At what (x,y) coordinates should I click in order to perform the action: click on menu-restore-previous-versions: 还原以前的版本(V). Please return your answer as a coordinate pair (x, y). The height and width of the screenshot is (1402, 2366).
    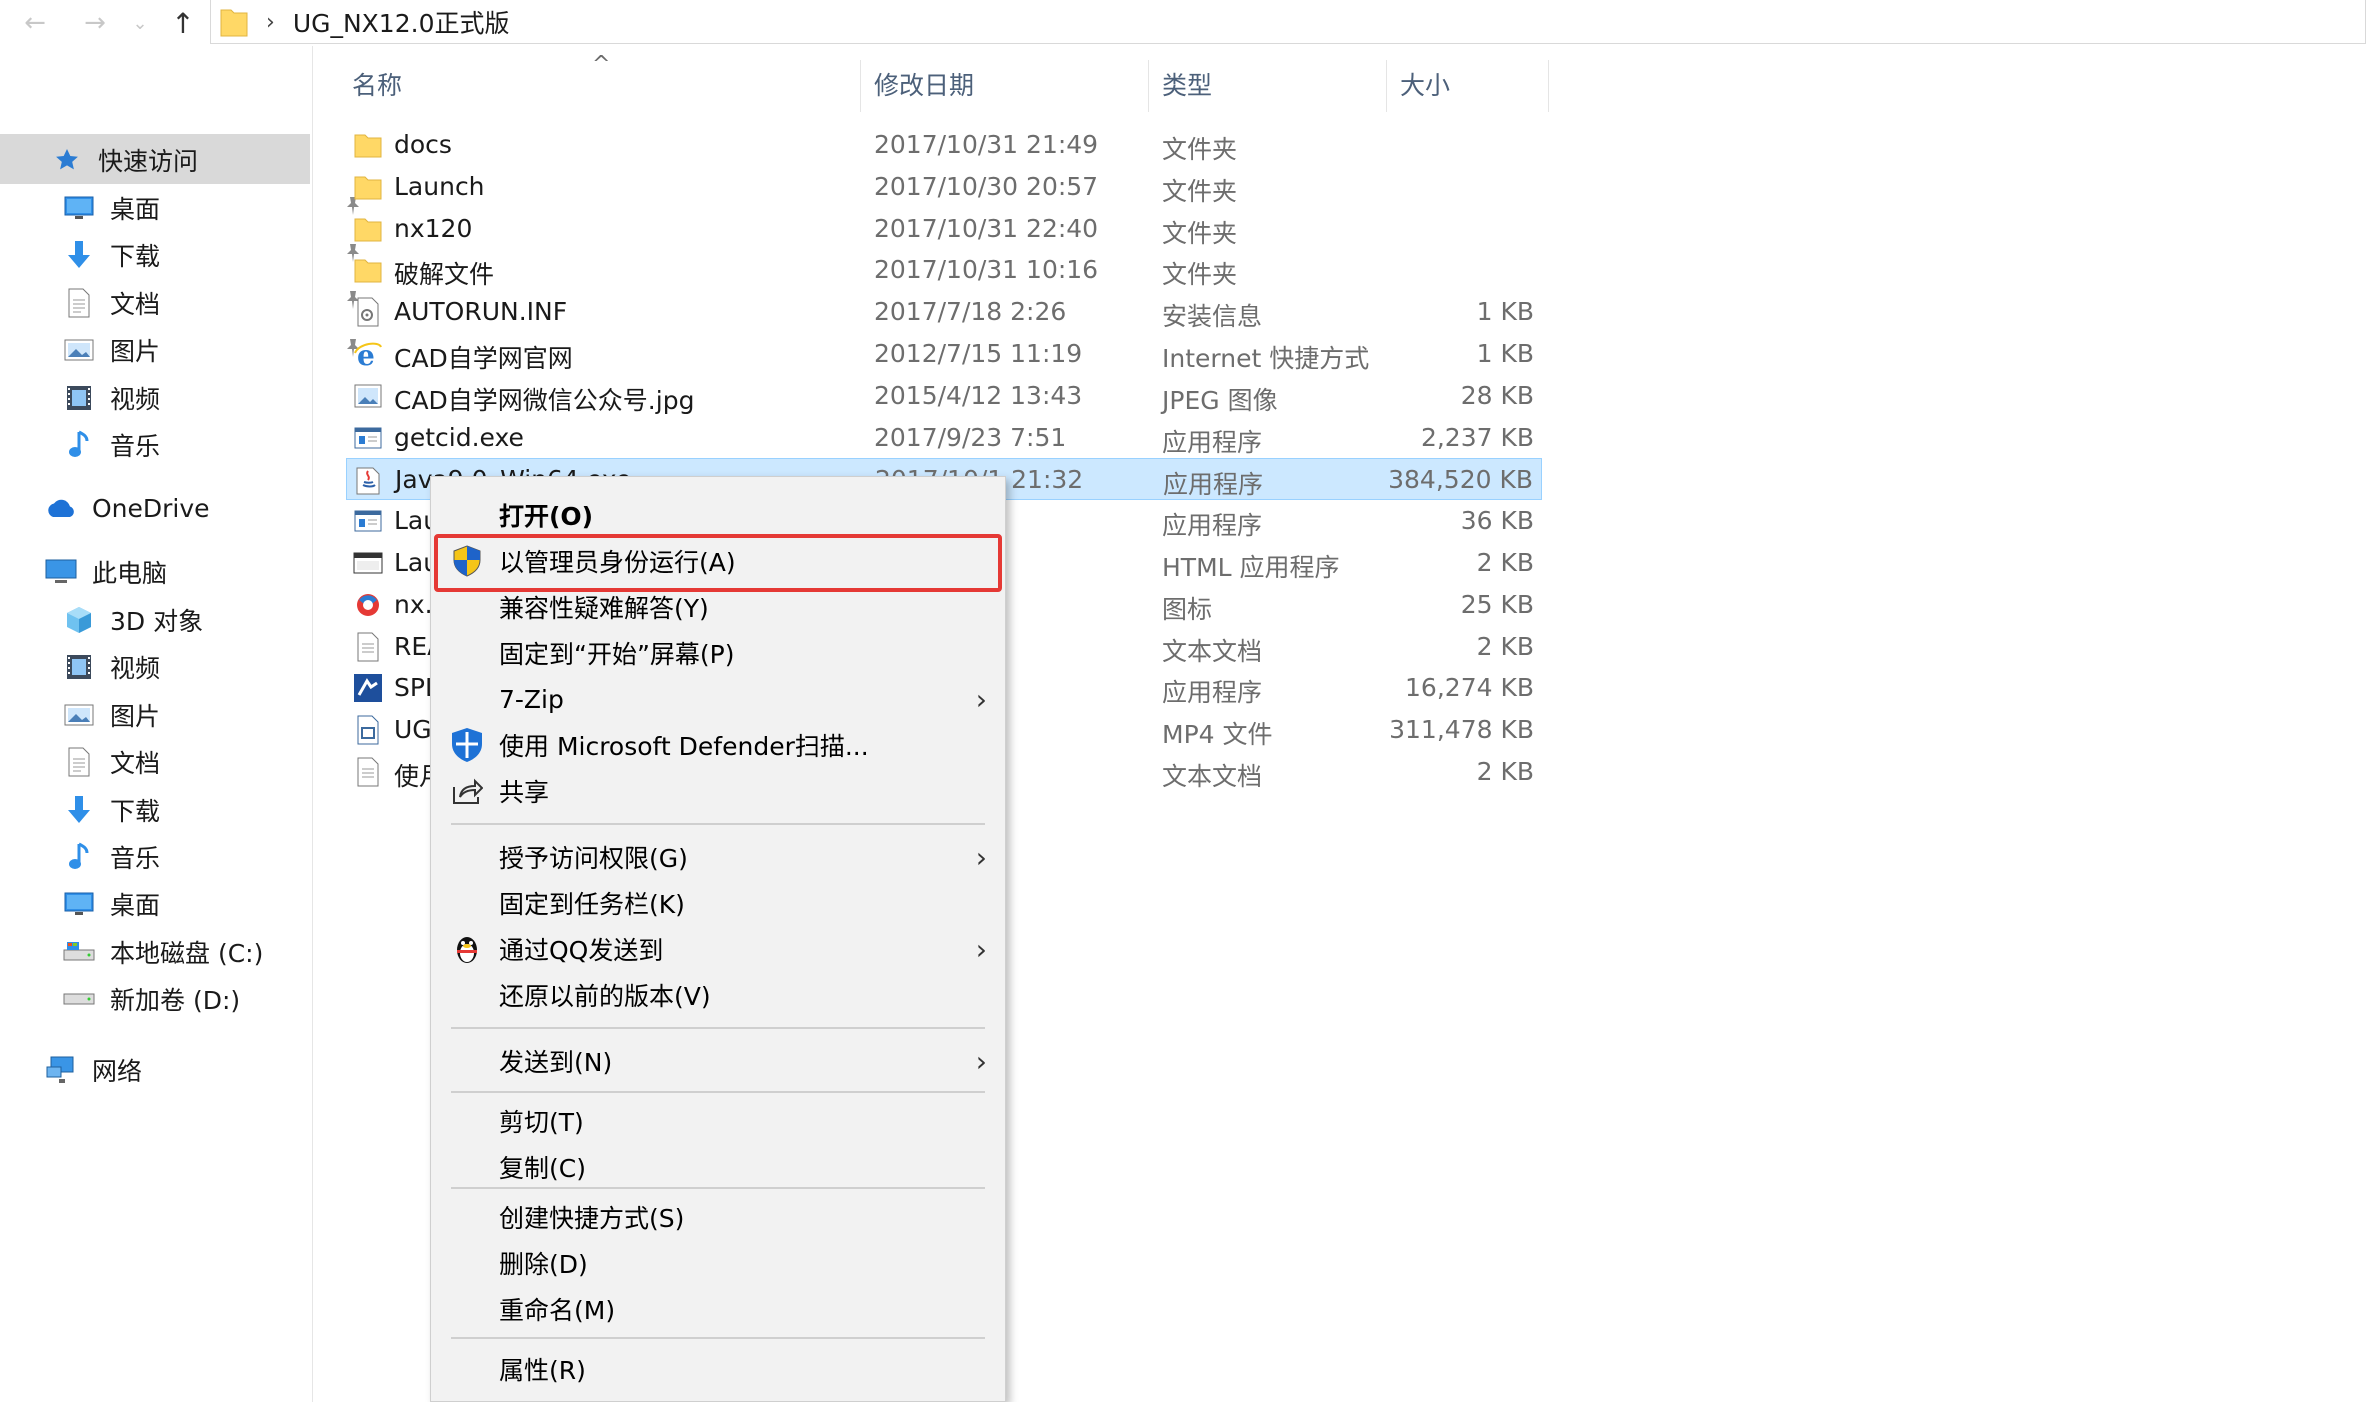
    Looking at the image, I should click on (718, 995).